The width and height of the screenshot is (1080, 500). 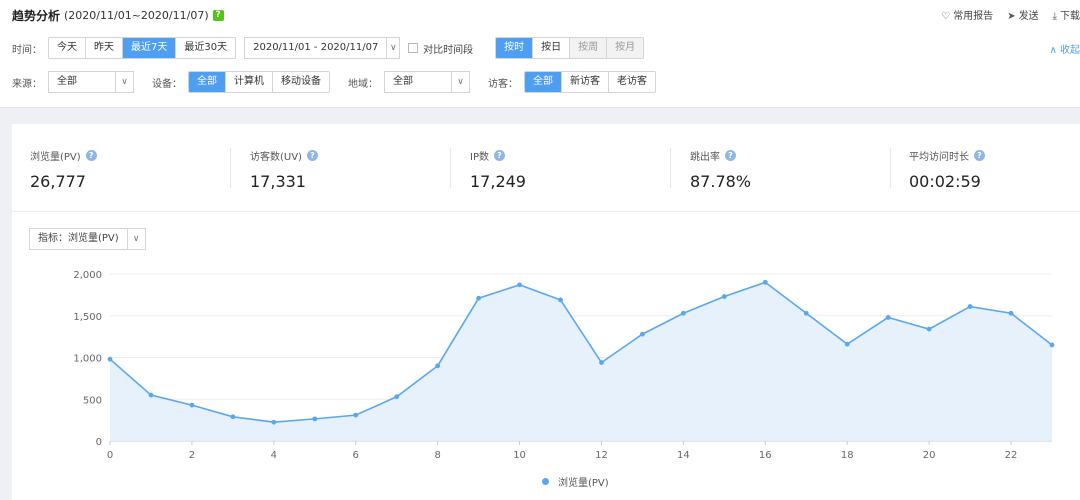 I want to click on time-option-yesterday: 昨天, so click(x=103, y=48).